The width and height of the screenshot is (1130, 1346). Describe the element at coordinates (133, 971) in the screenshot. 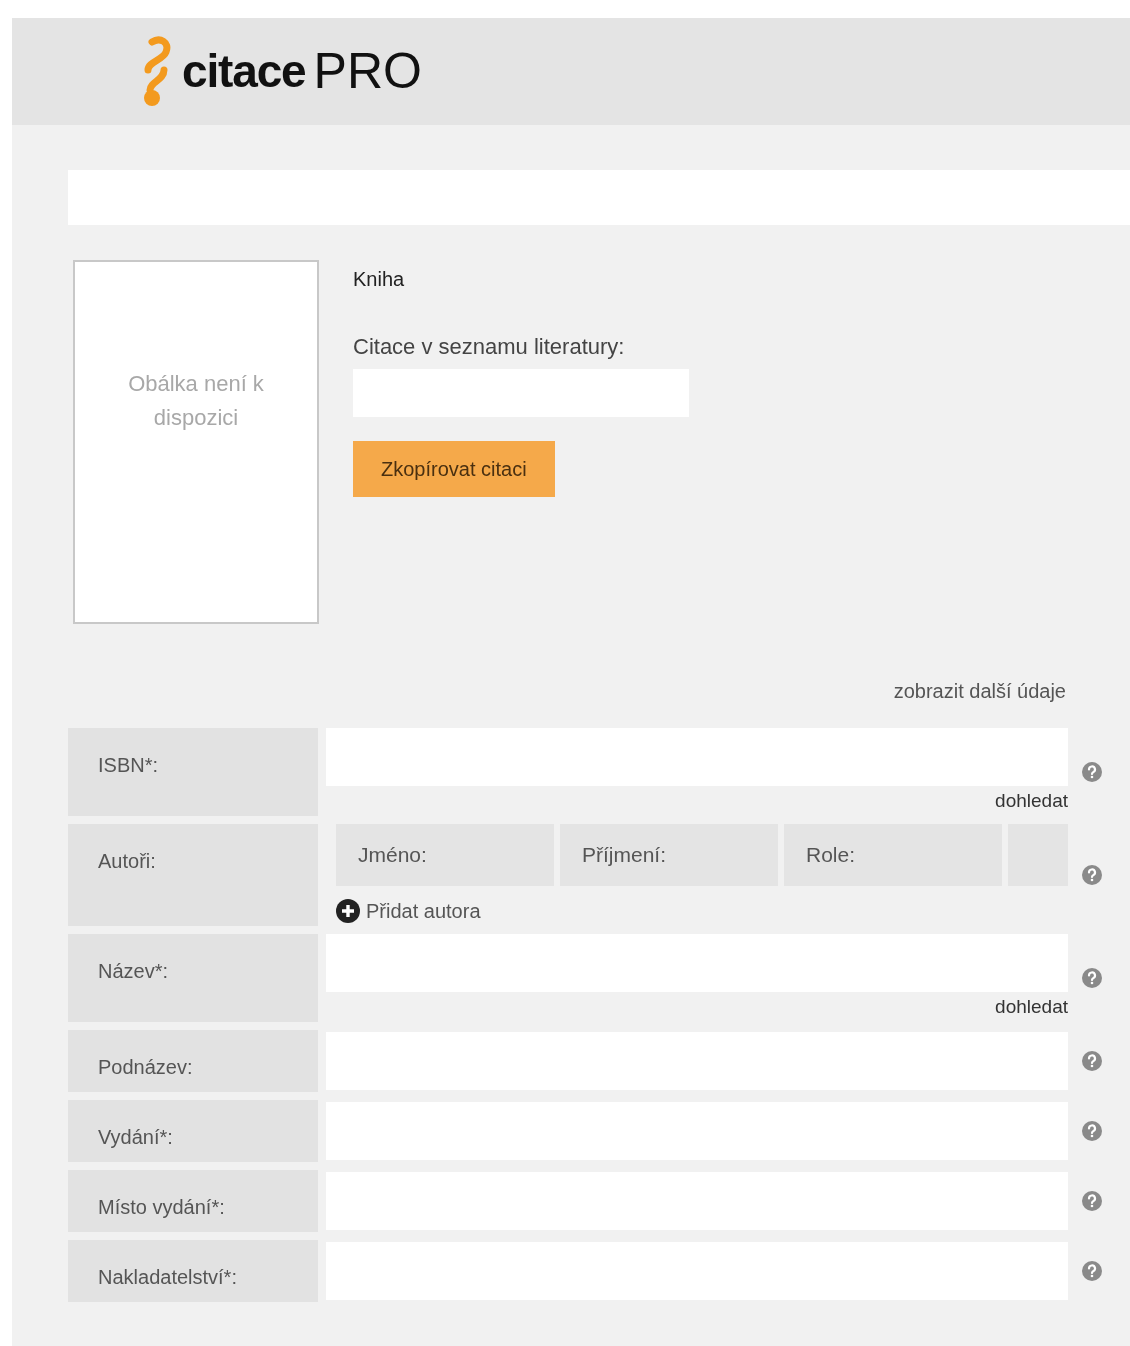

I see `field-label: Název*:` at that location.